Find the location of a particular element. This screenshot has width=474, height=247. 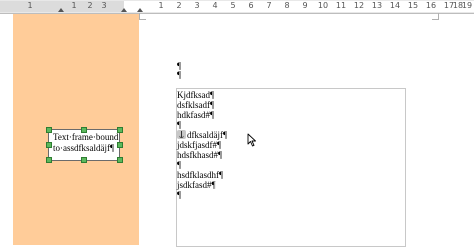

resize-handle-left is located at coordinates (49, 145).